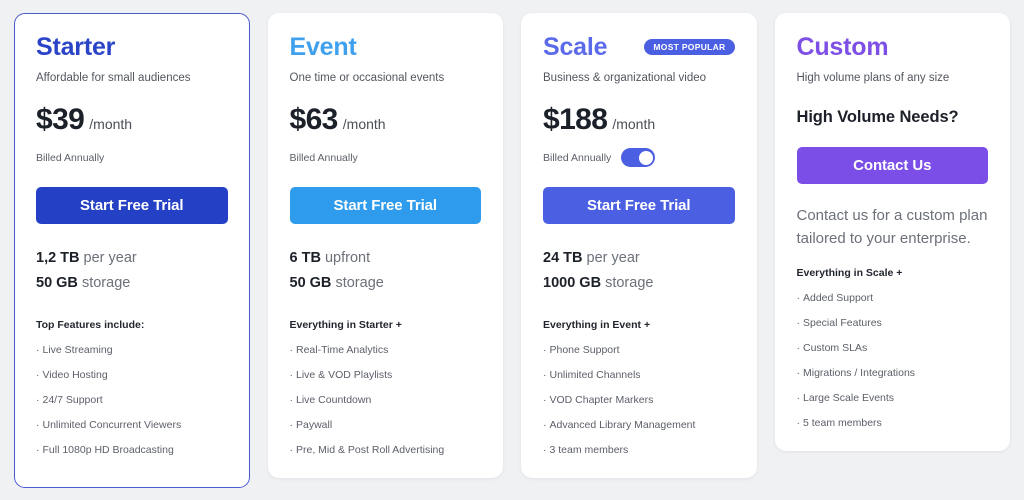 Image resolution: width=1024 pixels, height=500 pixels. I want to click on quota-list: 24 TB per year 1000 GB storage, so click(639, 271).